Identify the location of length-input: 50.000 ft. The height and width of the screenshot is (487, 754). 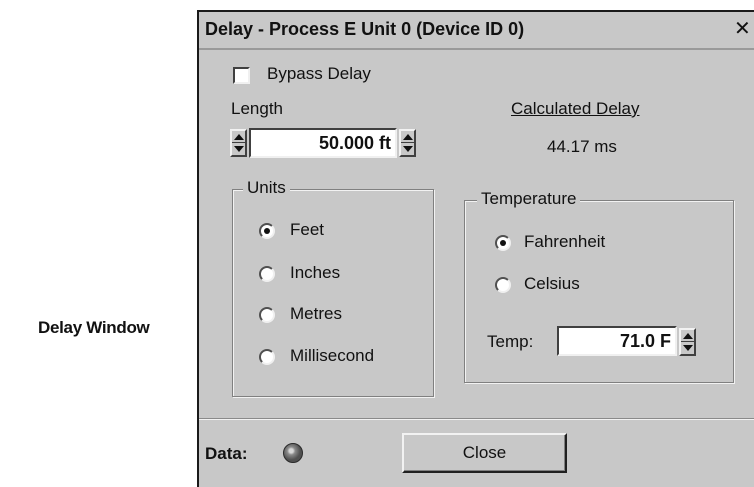
(323, 143).